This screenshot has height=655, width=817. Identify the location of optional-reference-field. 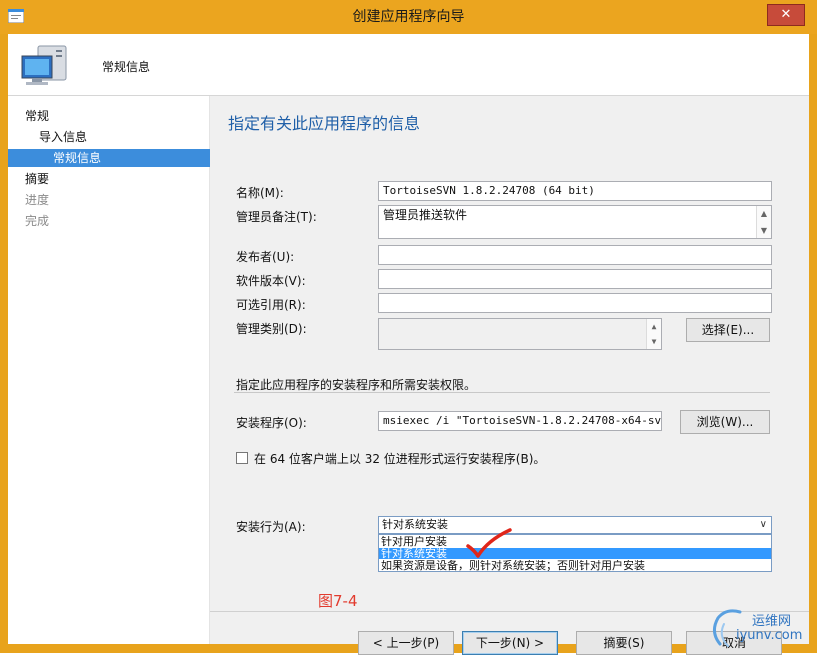
(575, 303).